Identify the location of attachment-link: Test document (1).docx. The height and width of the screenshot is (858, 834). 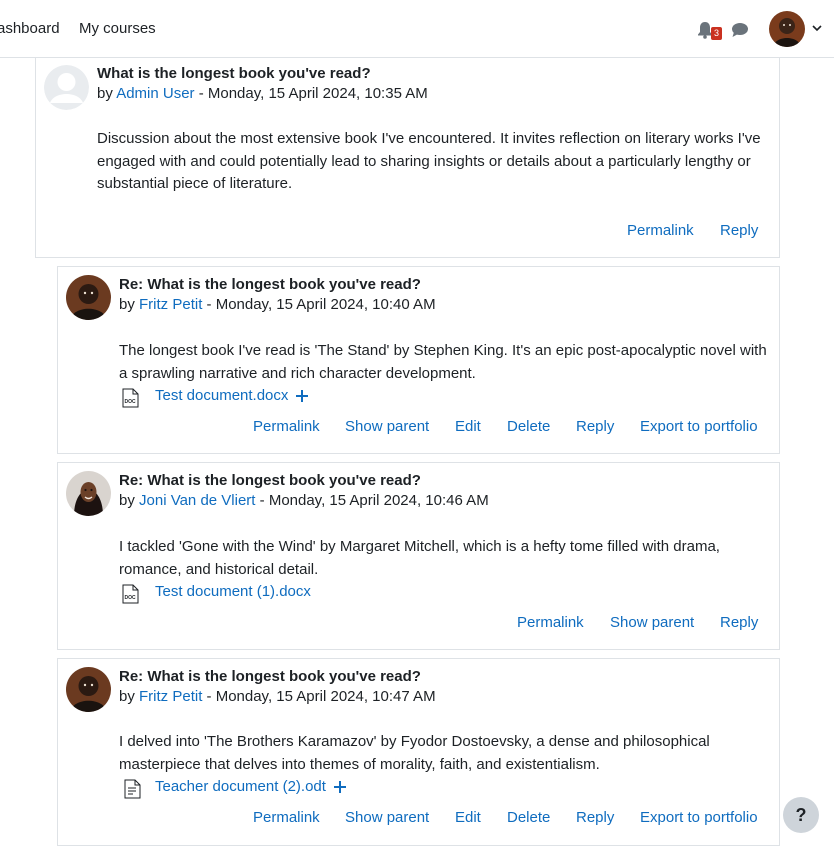
(233, 591).